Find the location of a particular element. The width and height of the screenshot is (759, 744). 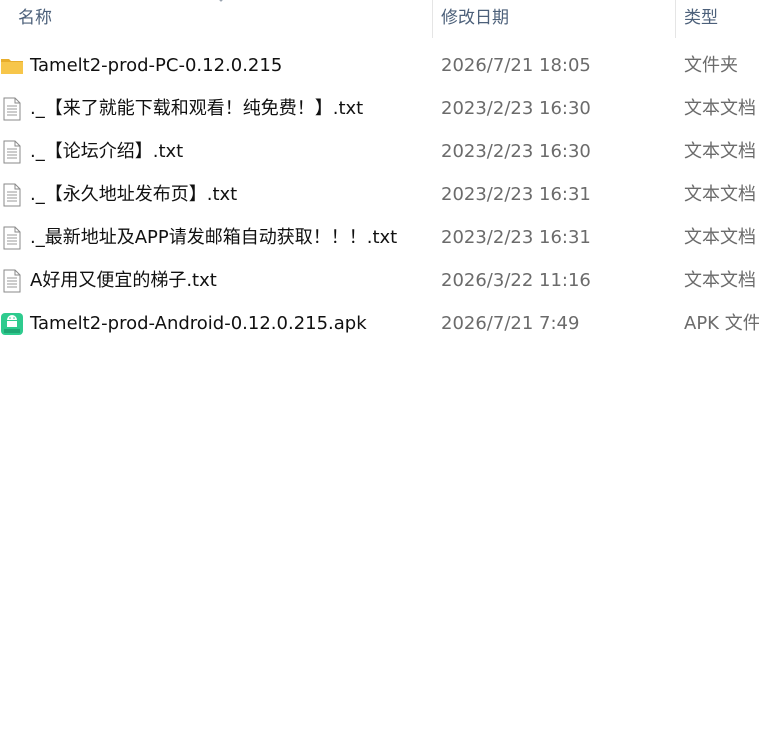

file-name: ._【永久地址发布页】.txt is located at coordinates (134, 194).